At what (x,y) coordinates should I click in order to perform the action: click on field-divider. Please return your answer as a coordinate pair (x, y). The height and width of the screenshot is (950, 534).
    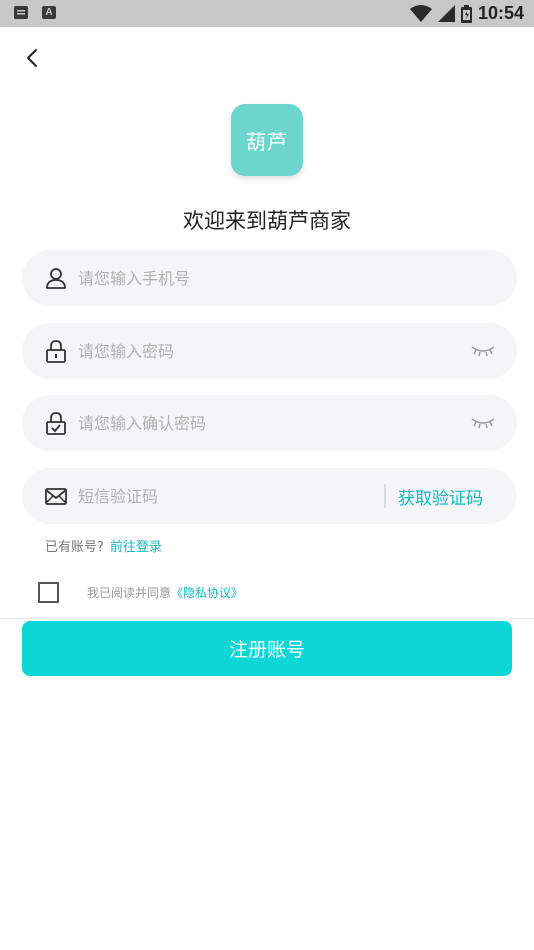
    Looking at the image, I should click on (385, 496).